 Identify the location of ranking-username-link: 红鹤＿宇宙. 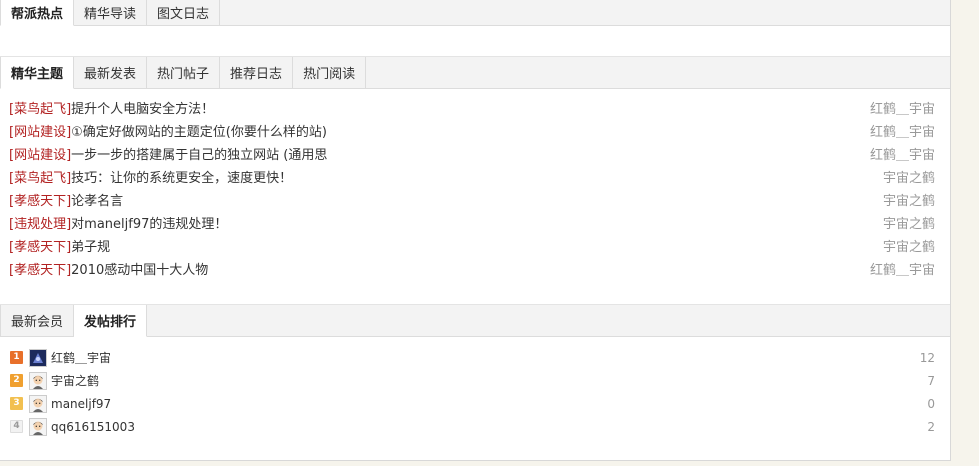
(473, 357).